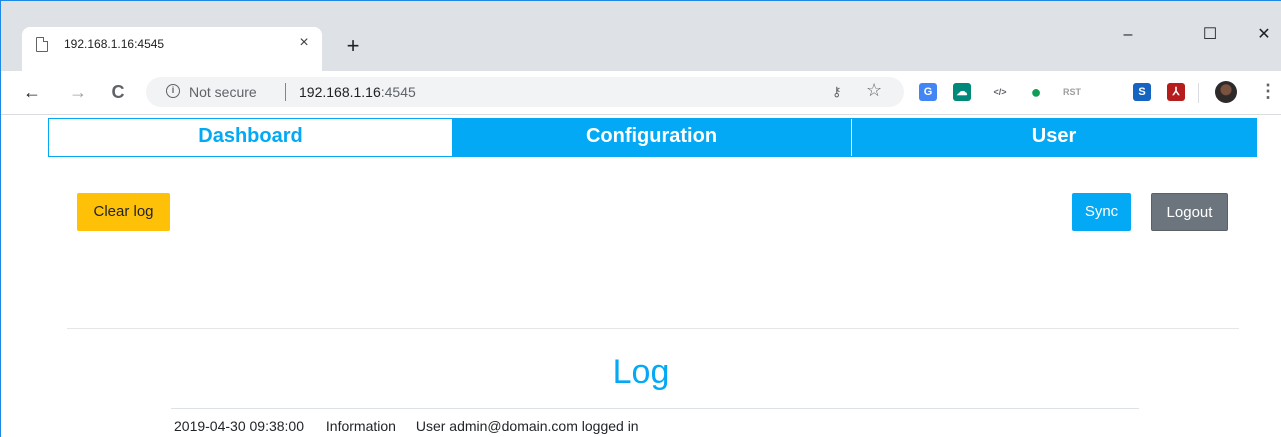  I want to click on url-port: :4545, so click(398, 92).